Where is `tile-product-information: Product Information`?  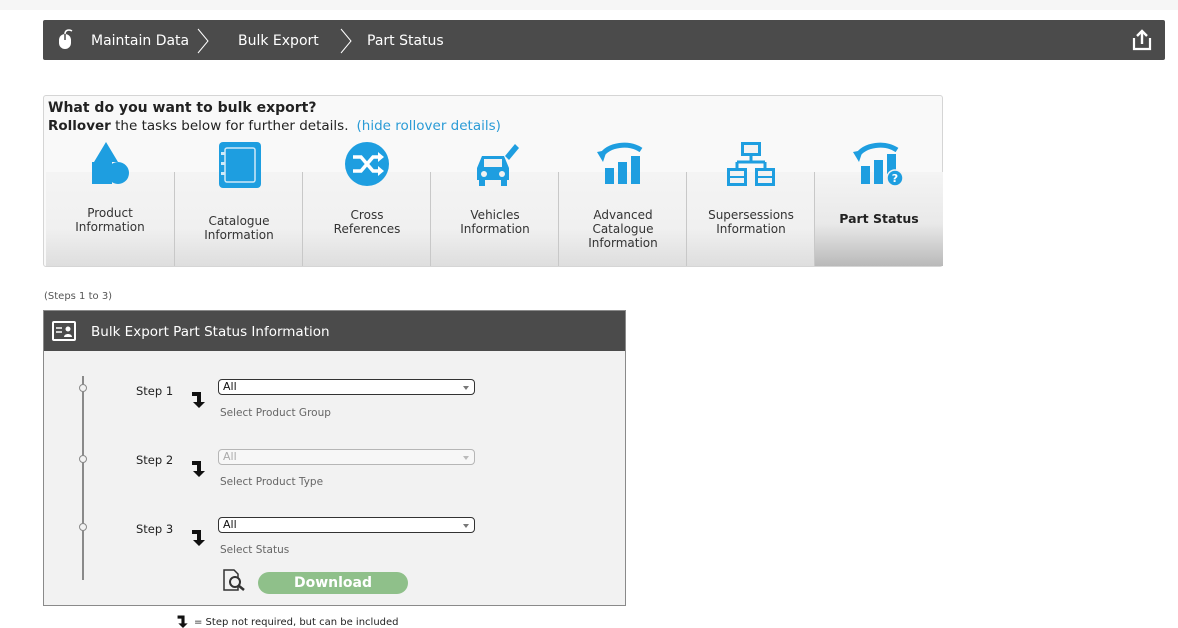 tile-product-information: Product Information is located at coordinates (110, 204).